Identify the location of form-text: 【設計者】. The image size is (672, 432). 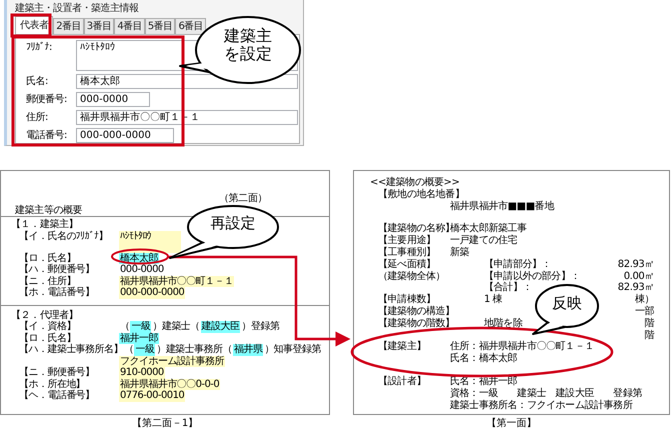
(401, 382).